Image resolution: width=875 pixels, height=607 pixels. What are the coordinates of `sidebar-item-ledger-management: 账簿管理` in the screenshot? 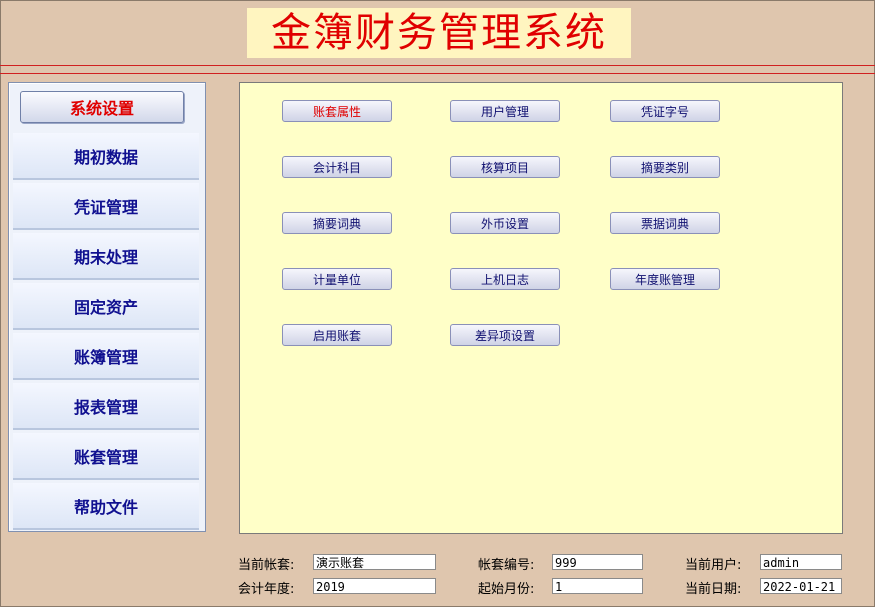 It's located at (106, 356).